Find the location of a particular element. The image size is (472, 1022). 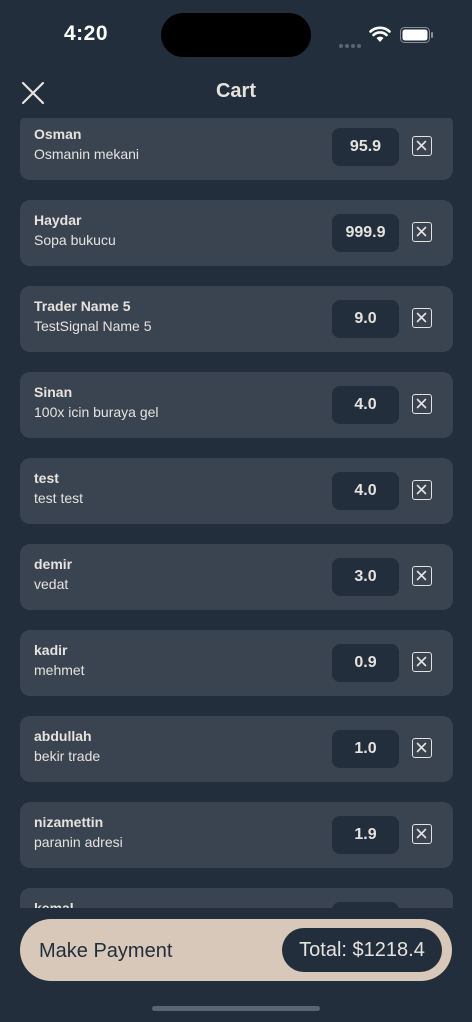

cart-item: kadir mehmet 0.9 is located at coordinates (236, 663).